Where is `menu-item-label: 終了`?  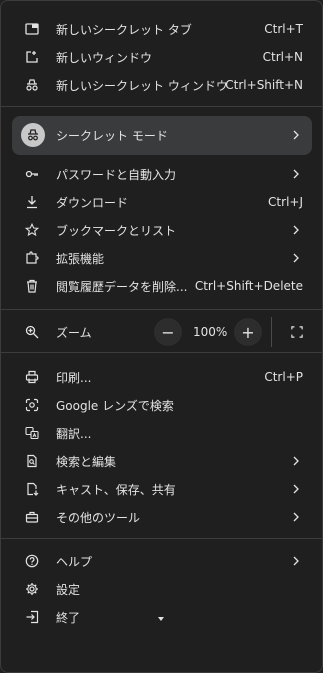
menu-item-label: 終了 is located at coordinates (68, 617).